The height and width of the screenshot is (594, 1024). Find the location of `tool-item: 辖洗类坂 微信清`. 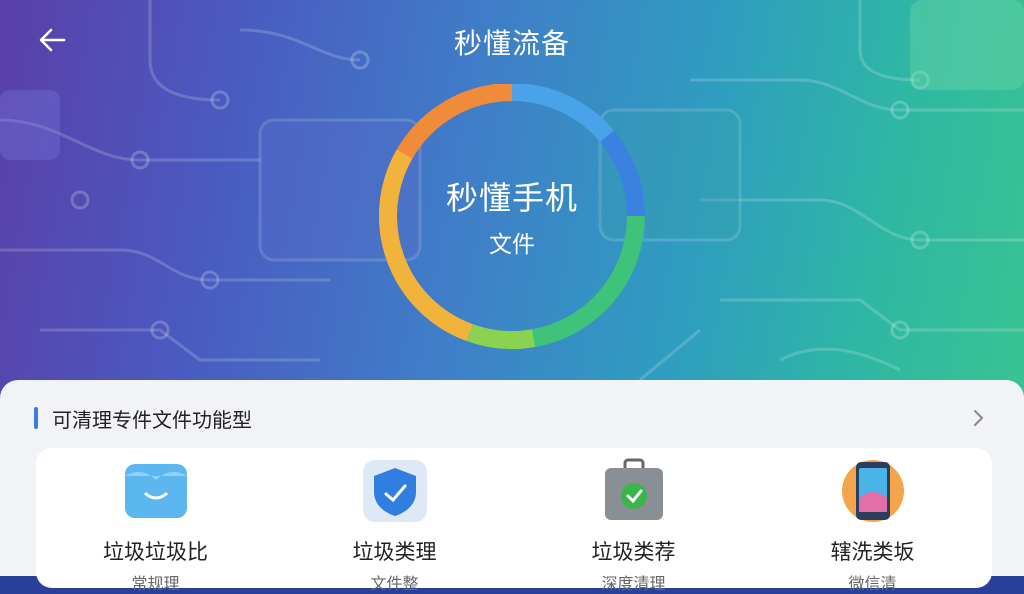

tool-item: 辖洗类坂 微信清 is located at coordinates (872, 520).